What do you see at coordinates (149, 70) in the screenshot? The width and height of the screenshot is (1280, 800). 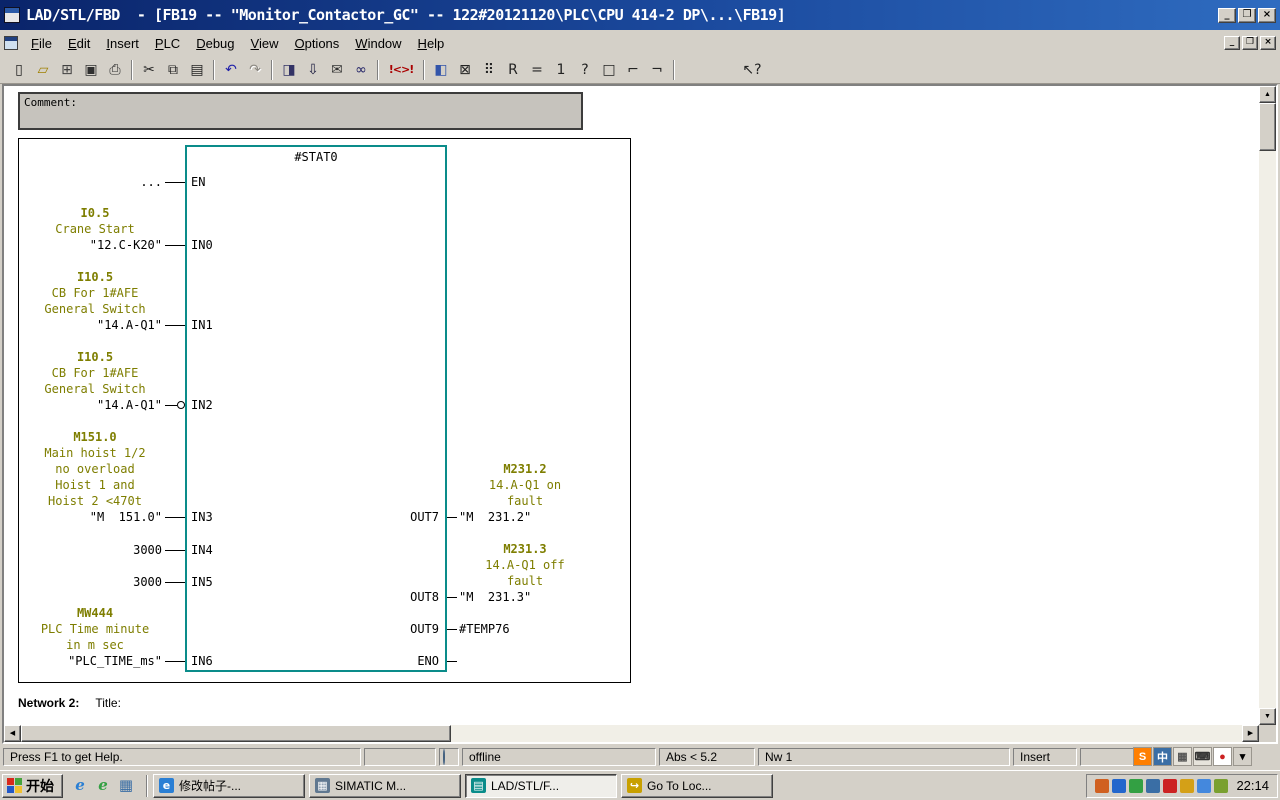 I see `cut-icon: ✂` at bounding box center [149, 70].